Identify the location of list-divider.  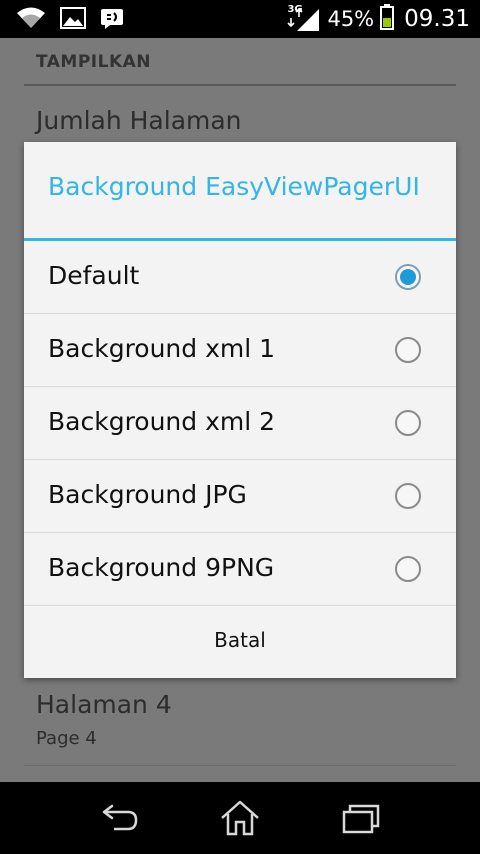
(240, 765).